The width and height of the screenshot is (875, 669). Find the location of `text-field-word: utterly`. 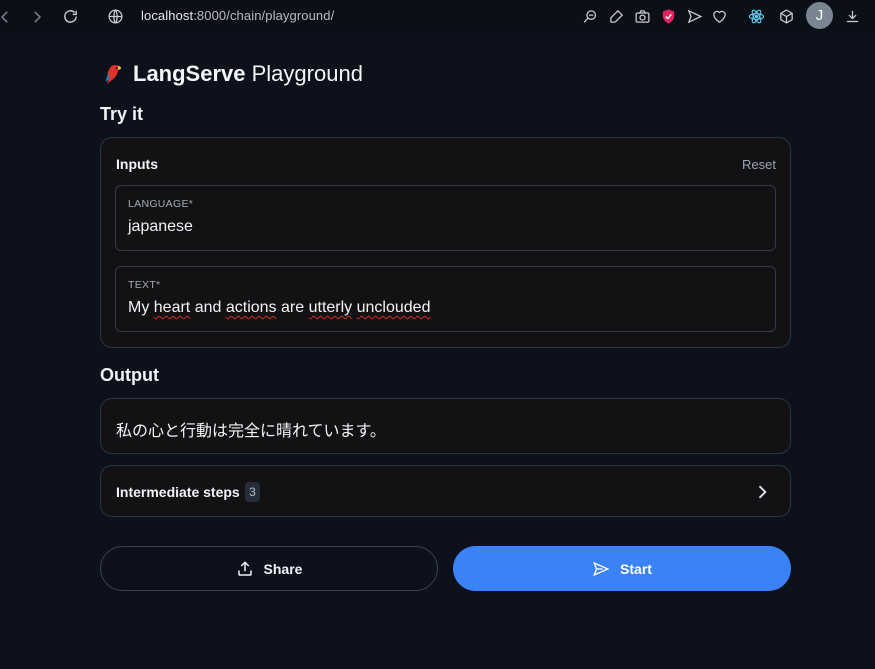

text-field-word: utterly is located at coordinates (330, 307).